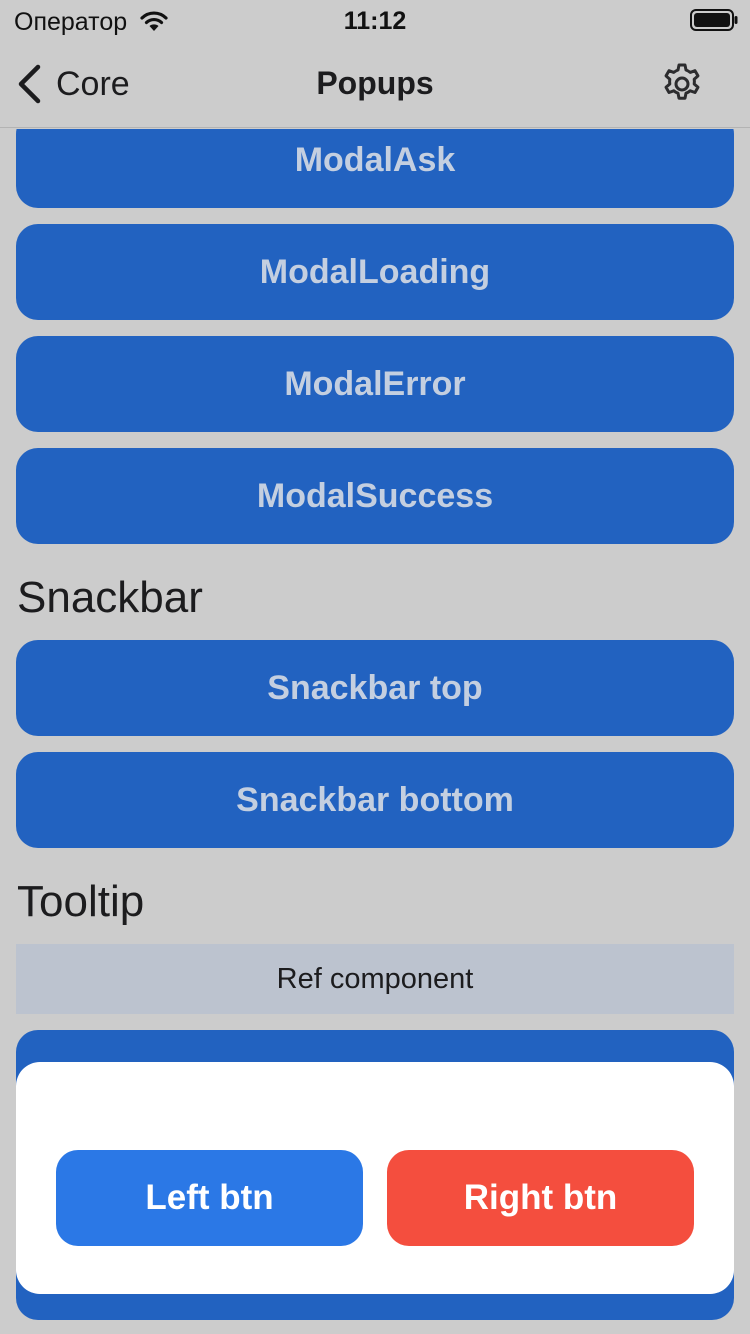  I want to click on ref-component: Ref component, so click(375, 979).